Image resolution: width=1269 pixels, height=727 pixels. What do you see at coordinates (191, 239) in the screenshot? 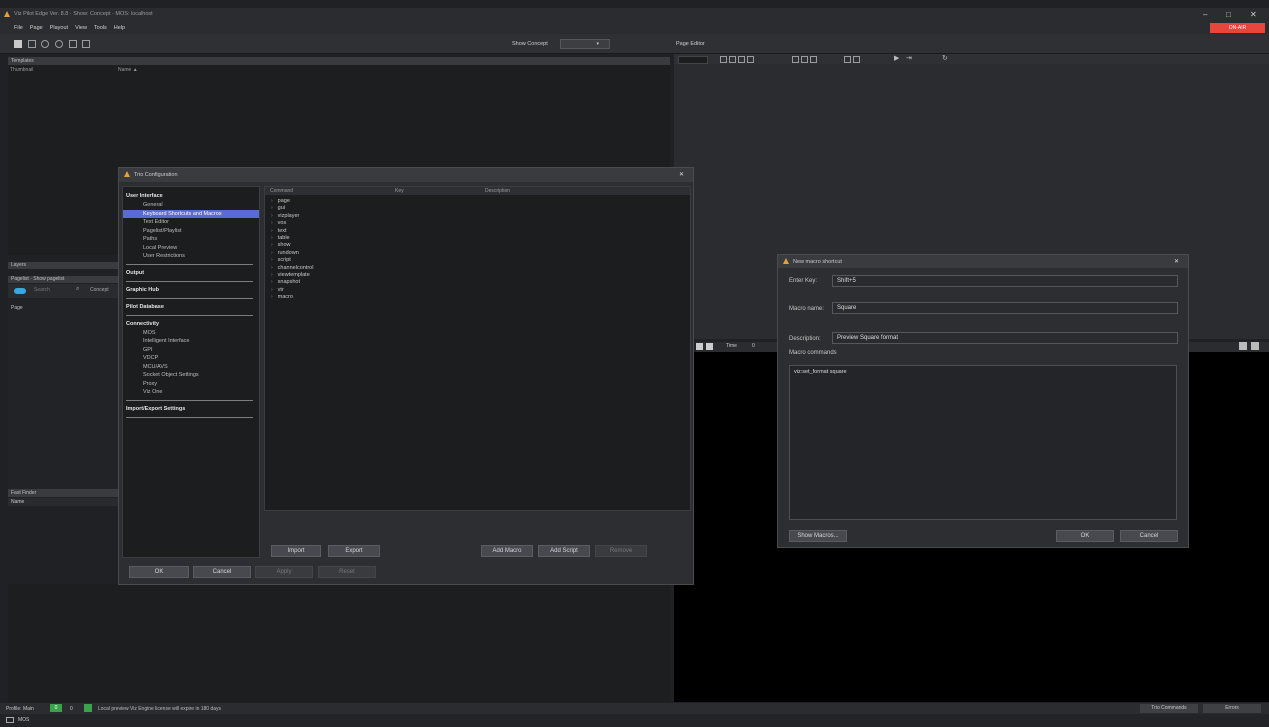
I see `nav-paths: Paths` at bounding box center [191, 239].